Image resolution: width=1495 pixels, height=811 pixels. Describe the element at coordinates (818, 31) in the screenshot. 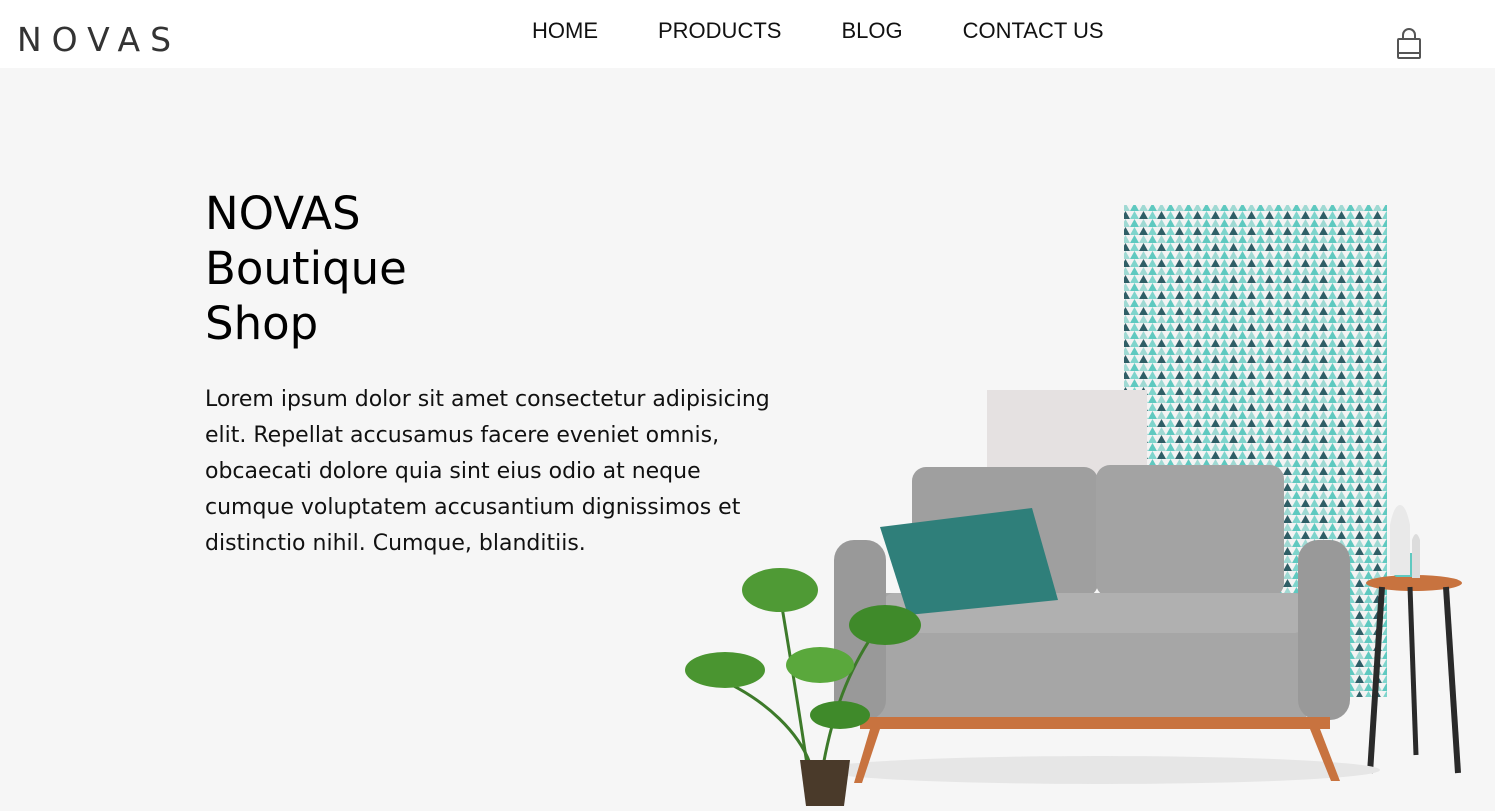

I see `main-nav: HOME PRODUCTS BLOG CONTACT US` at that location.